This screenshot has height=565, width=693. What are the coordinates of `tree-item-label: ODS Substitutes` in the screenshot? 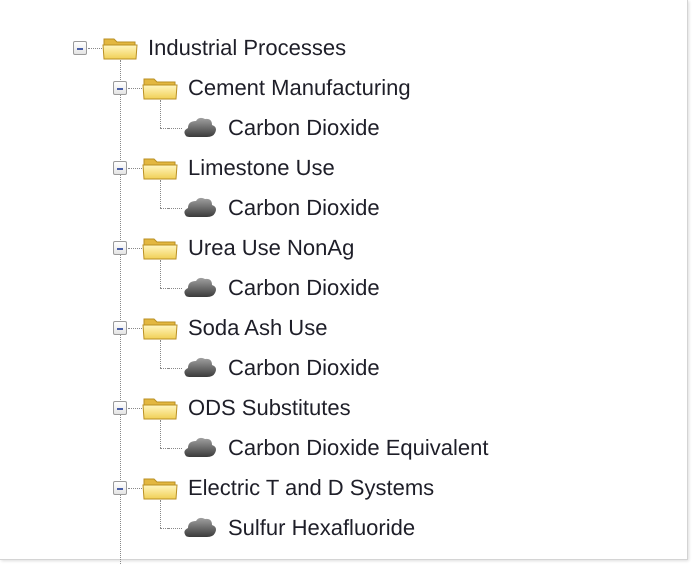 It's located at (269, 408).